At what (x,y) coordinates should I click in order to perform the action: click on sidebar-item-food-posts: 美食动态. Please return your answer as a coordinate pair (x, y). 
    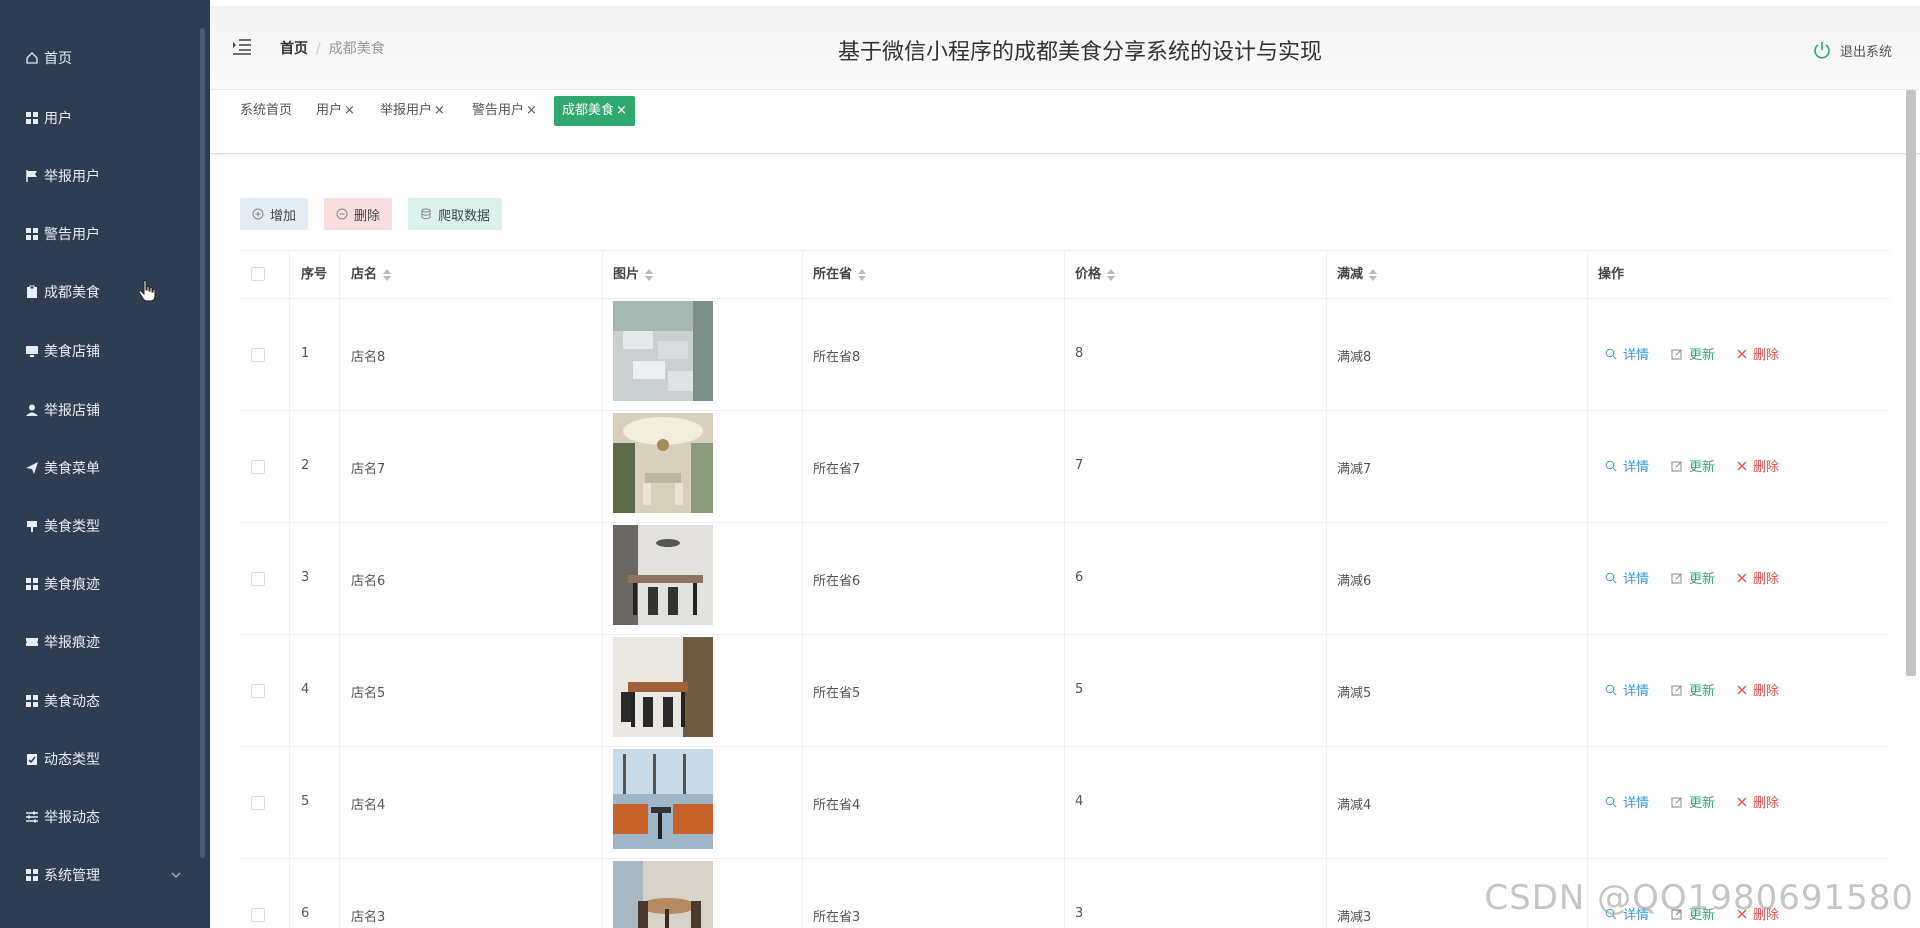
    Looking at the image, I should click on (100, 701).